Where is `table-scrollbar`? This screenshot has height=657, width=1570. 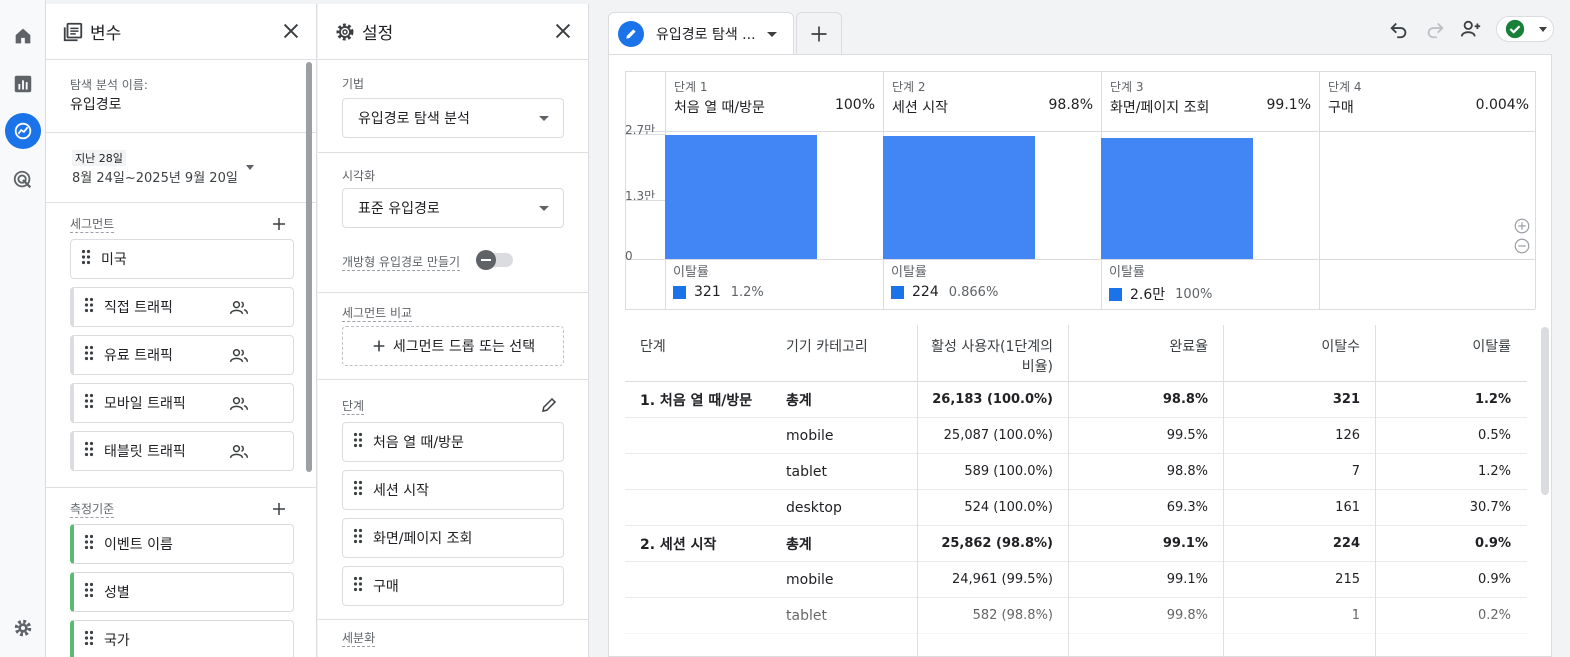 table-scrollbar is located at coordinates (1545, 411).